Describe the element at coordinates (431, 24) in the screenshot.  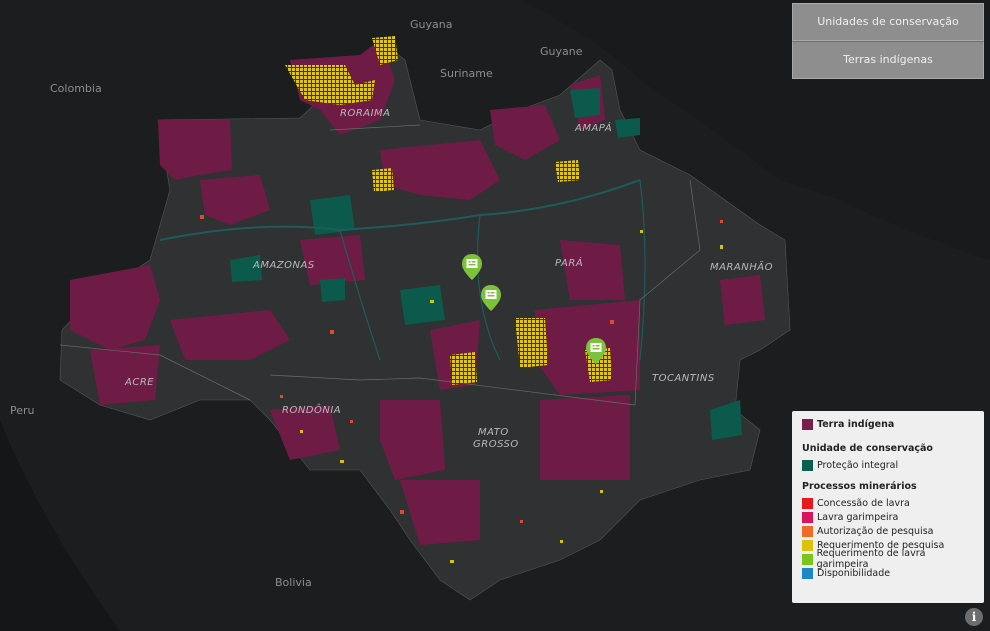
I see `label-guyana: Guyana` at that location.